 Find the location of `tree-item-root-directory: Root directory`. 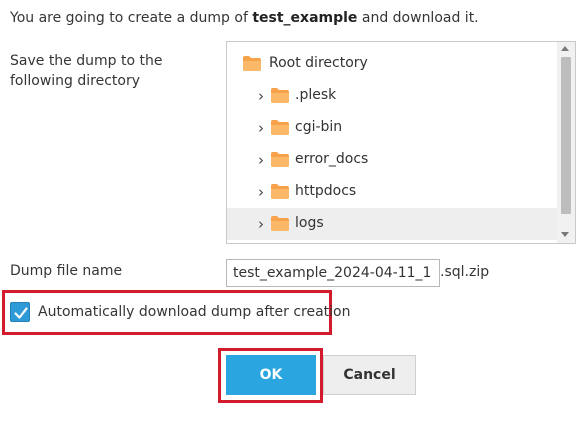

tree-item-root-directory: Root directory is located at coordinates (392, 64).